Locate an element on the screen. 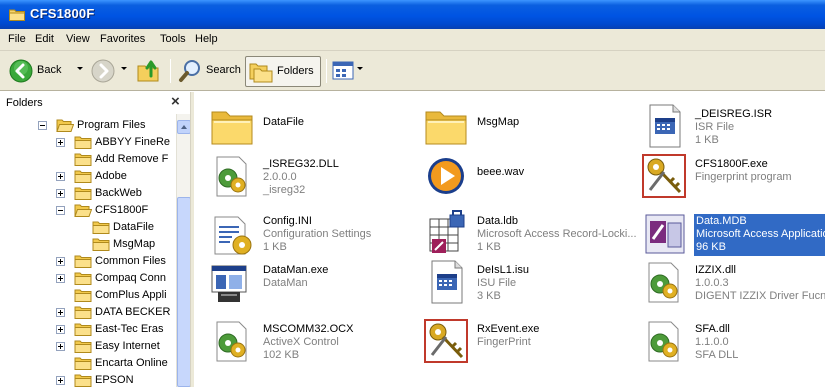 This screenshot has height=387, width=825. menu-favorites: Favorites is located at coordinates (122, 39).